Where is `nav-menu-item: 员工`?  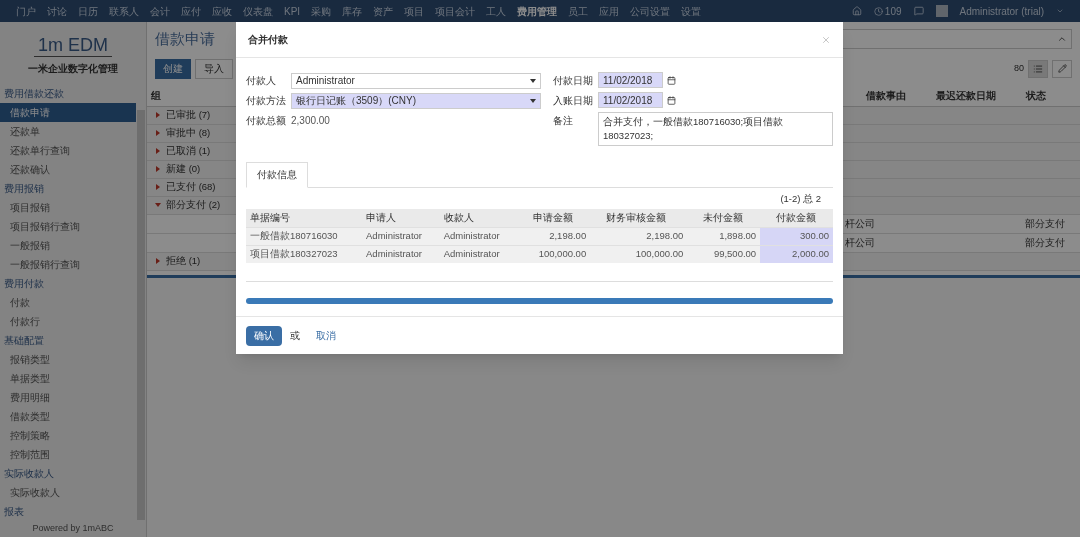 nav-menu-item: 员工 is located at coordinates (578, 11).